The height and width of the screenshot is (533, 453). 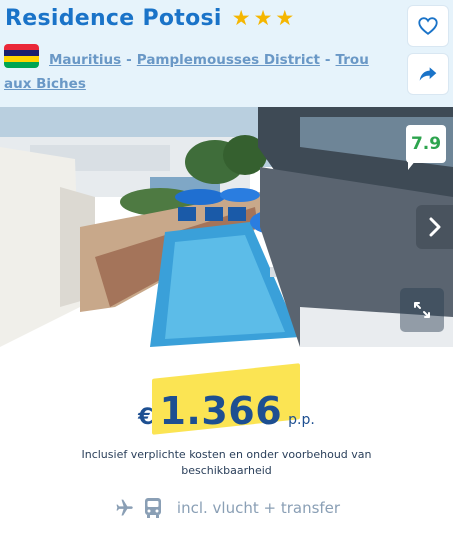 I want to click on share-button, so click(x=428, y=74).